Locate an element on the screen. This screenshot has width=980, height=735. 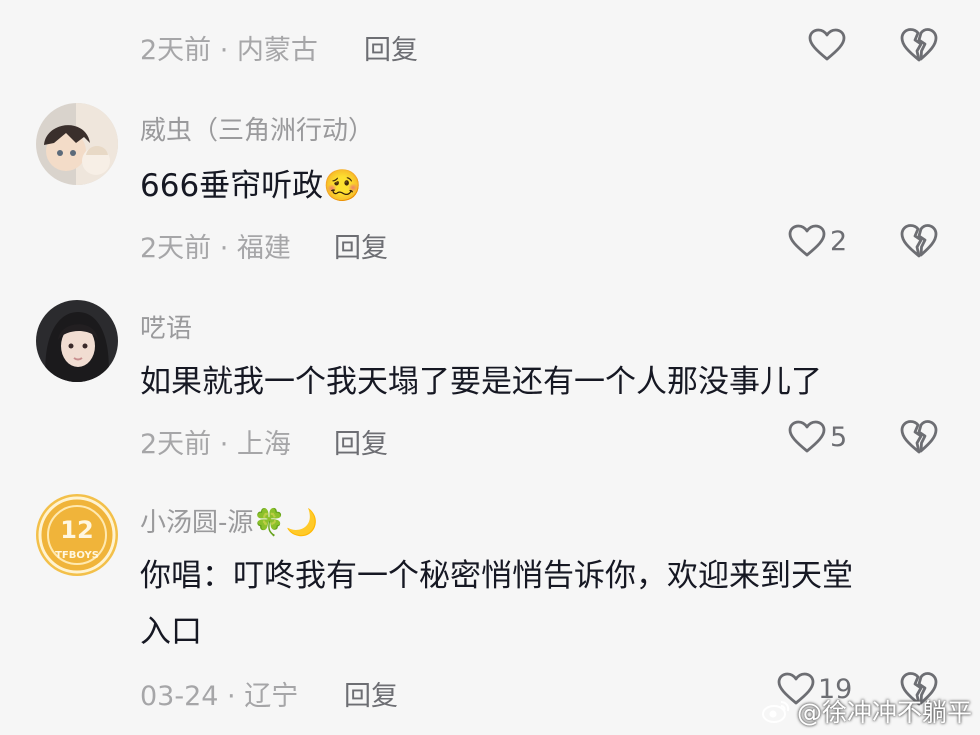
comment-meta-row: 2天前 · 上海 回复 5 is located at coordinates (490, 442).